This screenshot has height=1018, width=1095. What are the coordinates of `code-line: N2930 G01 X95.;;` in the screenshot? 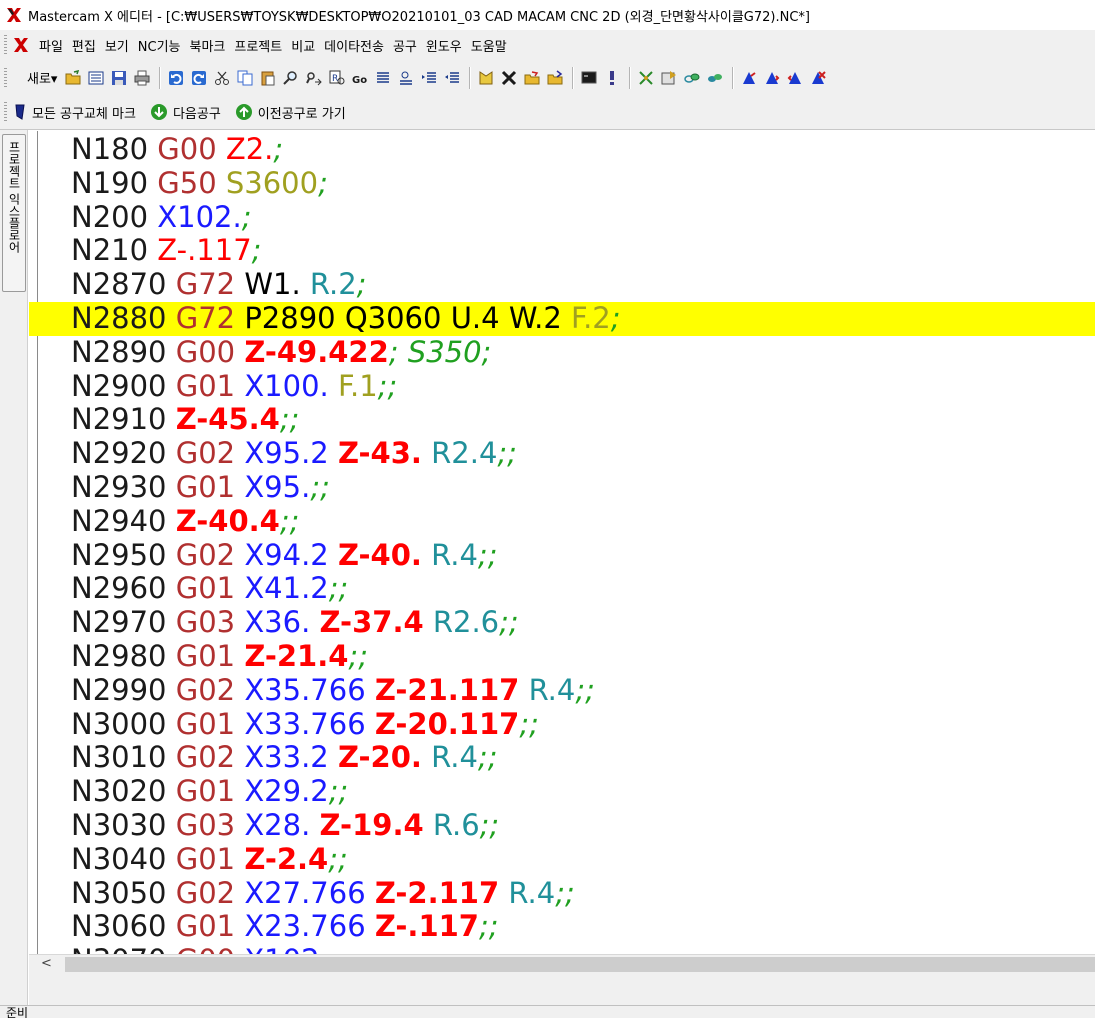 It's located at (583, 487).